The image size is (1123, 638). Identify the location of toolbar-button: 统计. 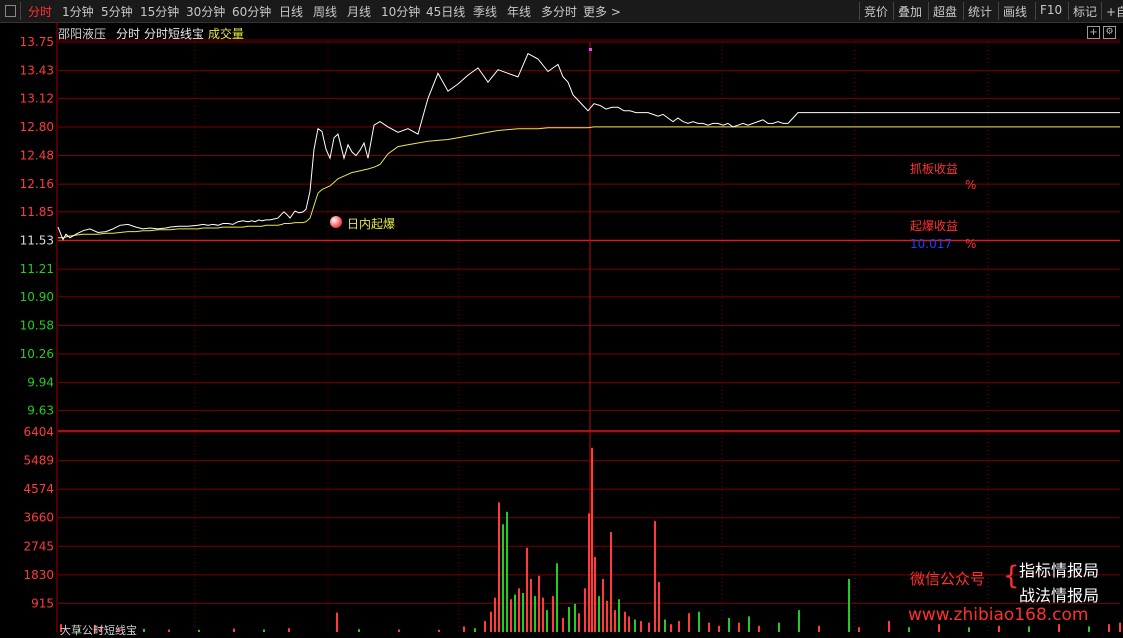
(980, 11).